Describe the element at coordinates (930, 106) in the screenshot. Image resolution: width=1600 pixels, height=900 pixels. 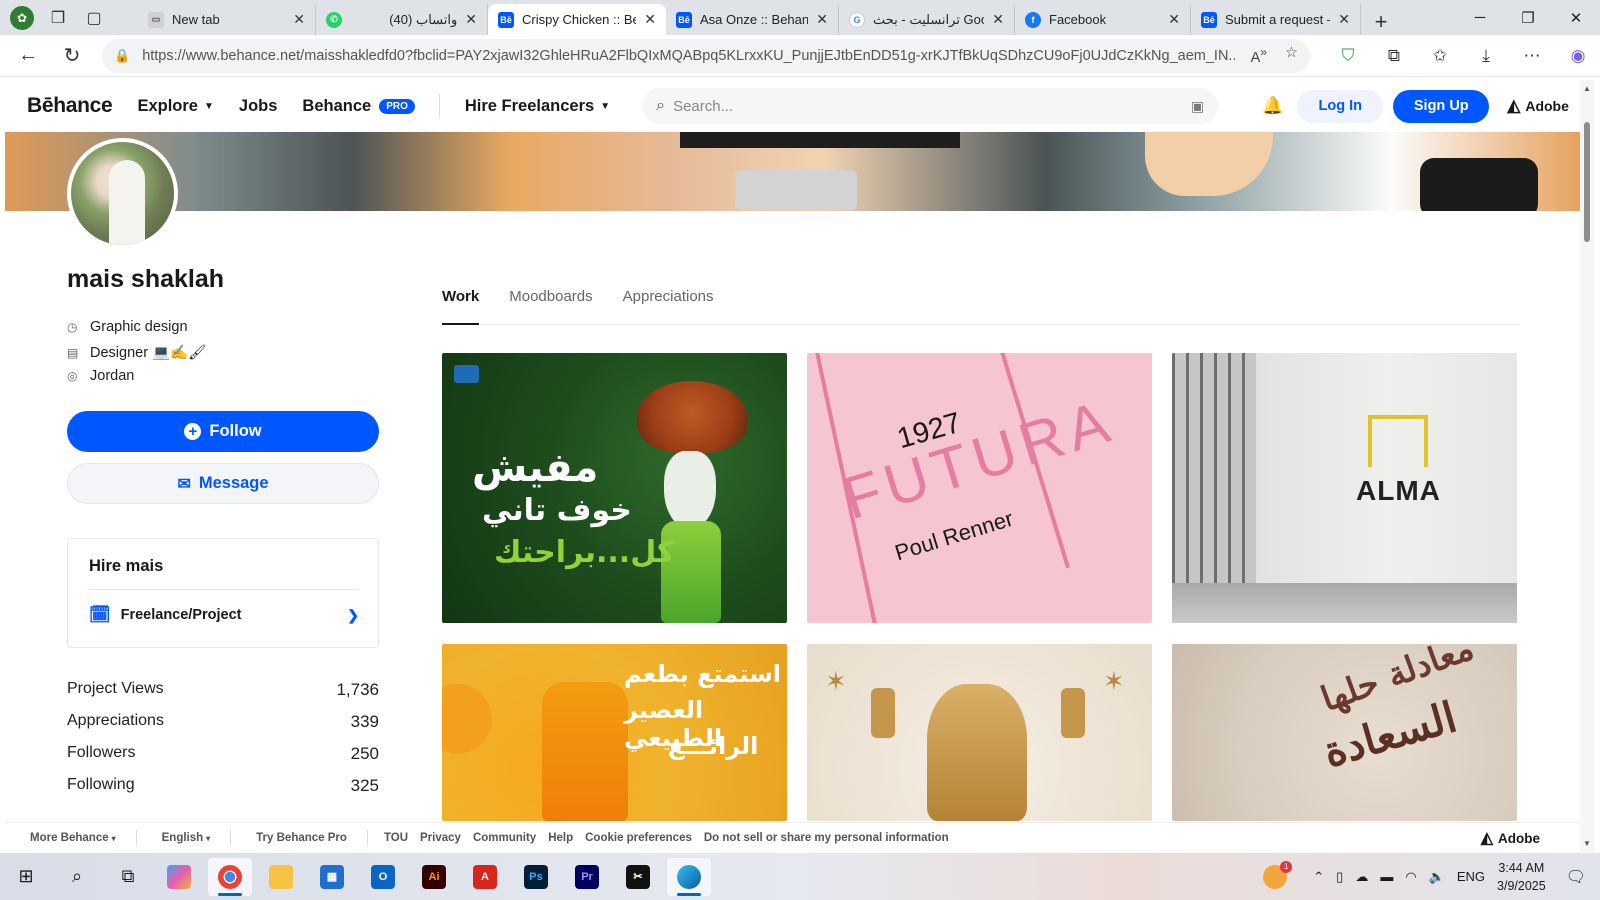
I see `search-input: ⌕ Search... ▣` at that location.